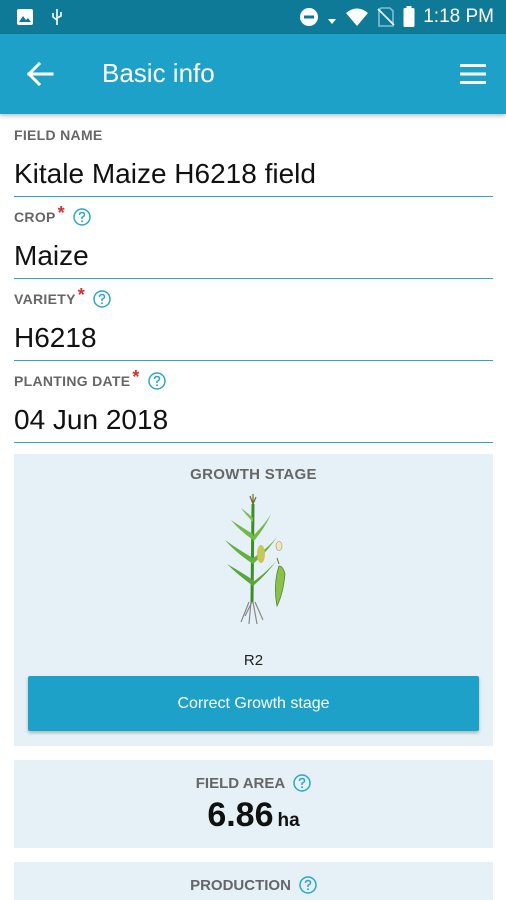  What do you see at coordinates (253, 423) in the screenshot?
I see `planting-date-input: 04 Jun 2018` at bounding box center [253, 423].